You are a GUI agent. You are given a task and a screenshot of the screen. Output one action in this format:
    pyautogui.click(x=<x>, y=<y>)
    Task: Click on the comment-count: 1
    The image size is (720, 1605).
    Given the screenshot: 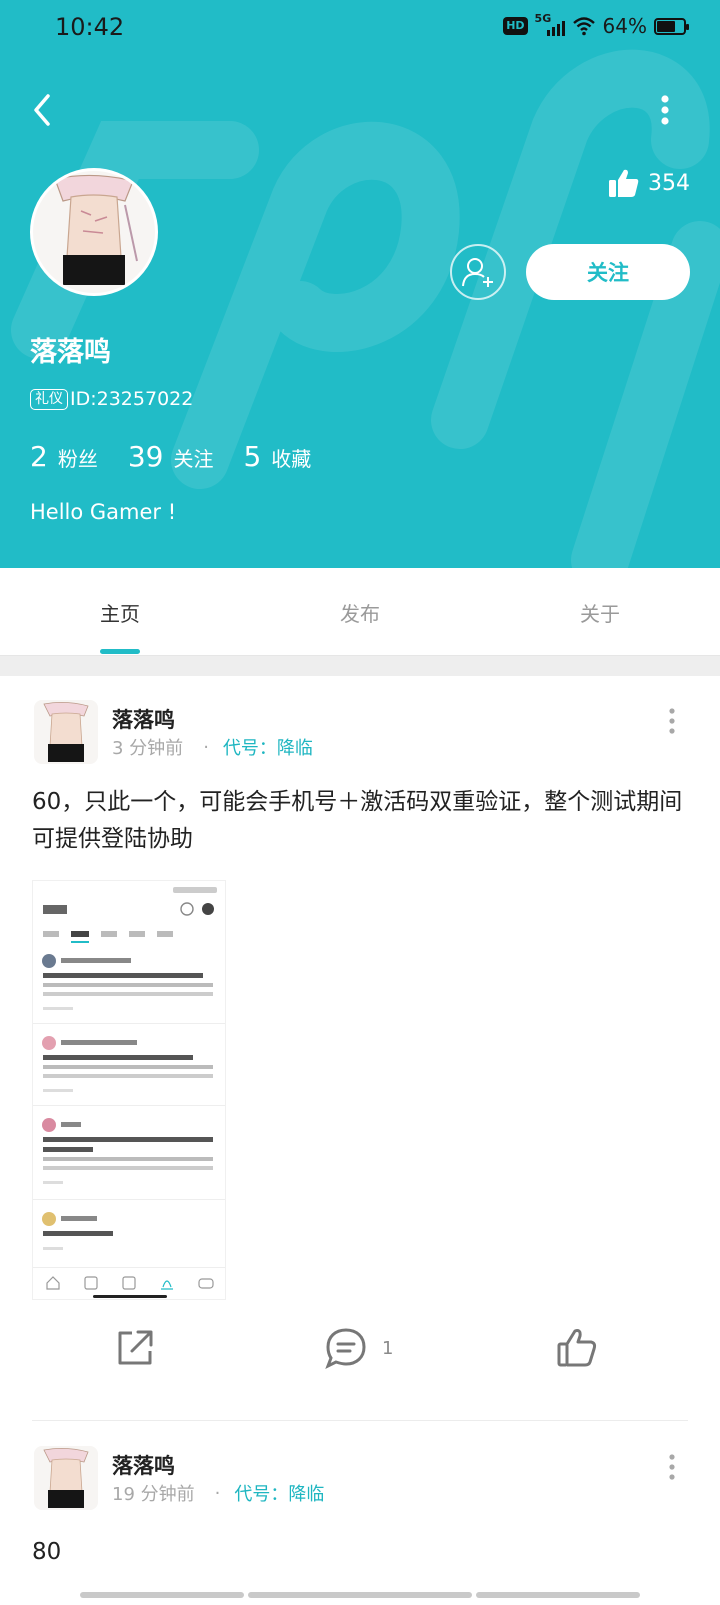 What is the action you would take?
    pyautogui.click(x=388, y=1348)
    